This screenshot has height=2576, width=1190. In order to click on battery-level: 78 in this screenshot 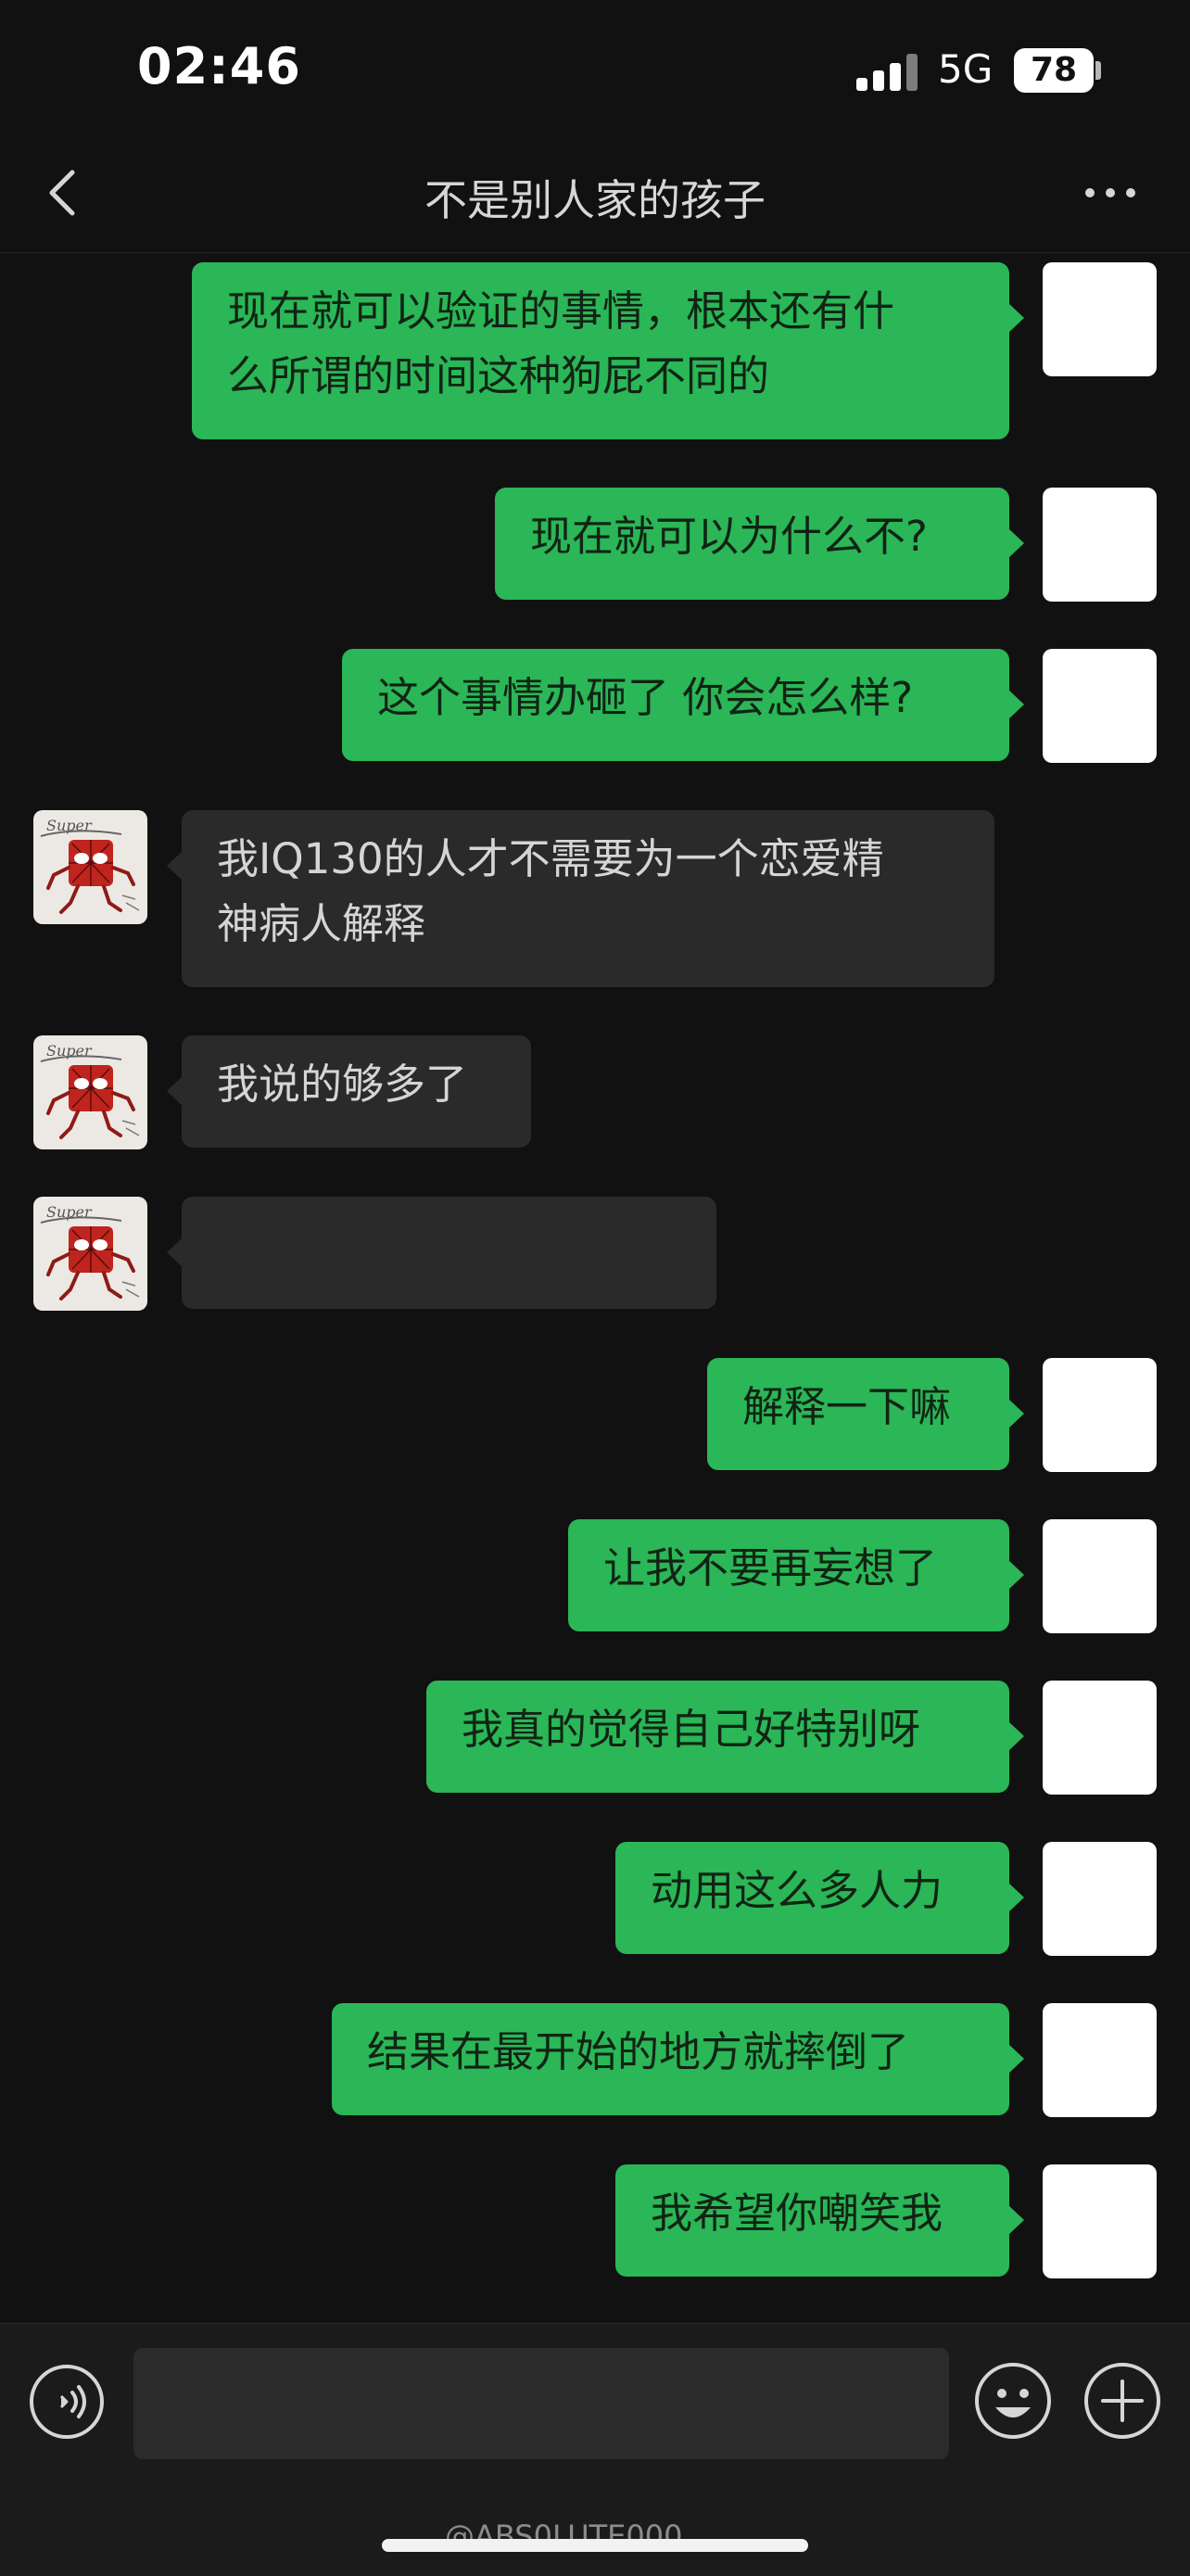, I will do `click(1054, 70)`.